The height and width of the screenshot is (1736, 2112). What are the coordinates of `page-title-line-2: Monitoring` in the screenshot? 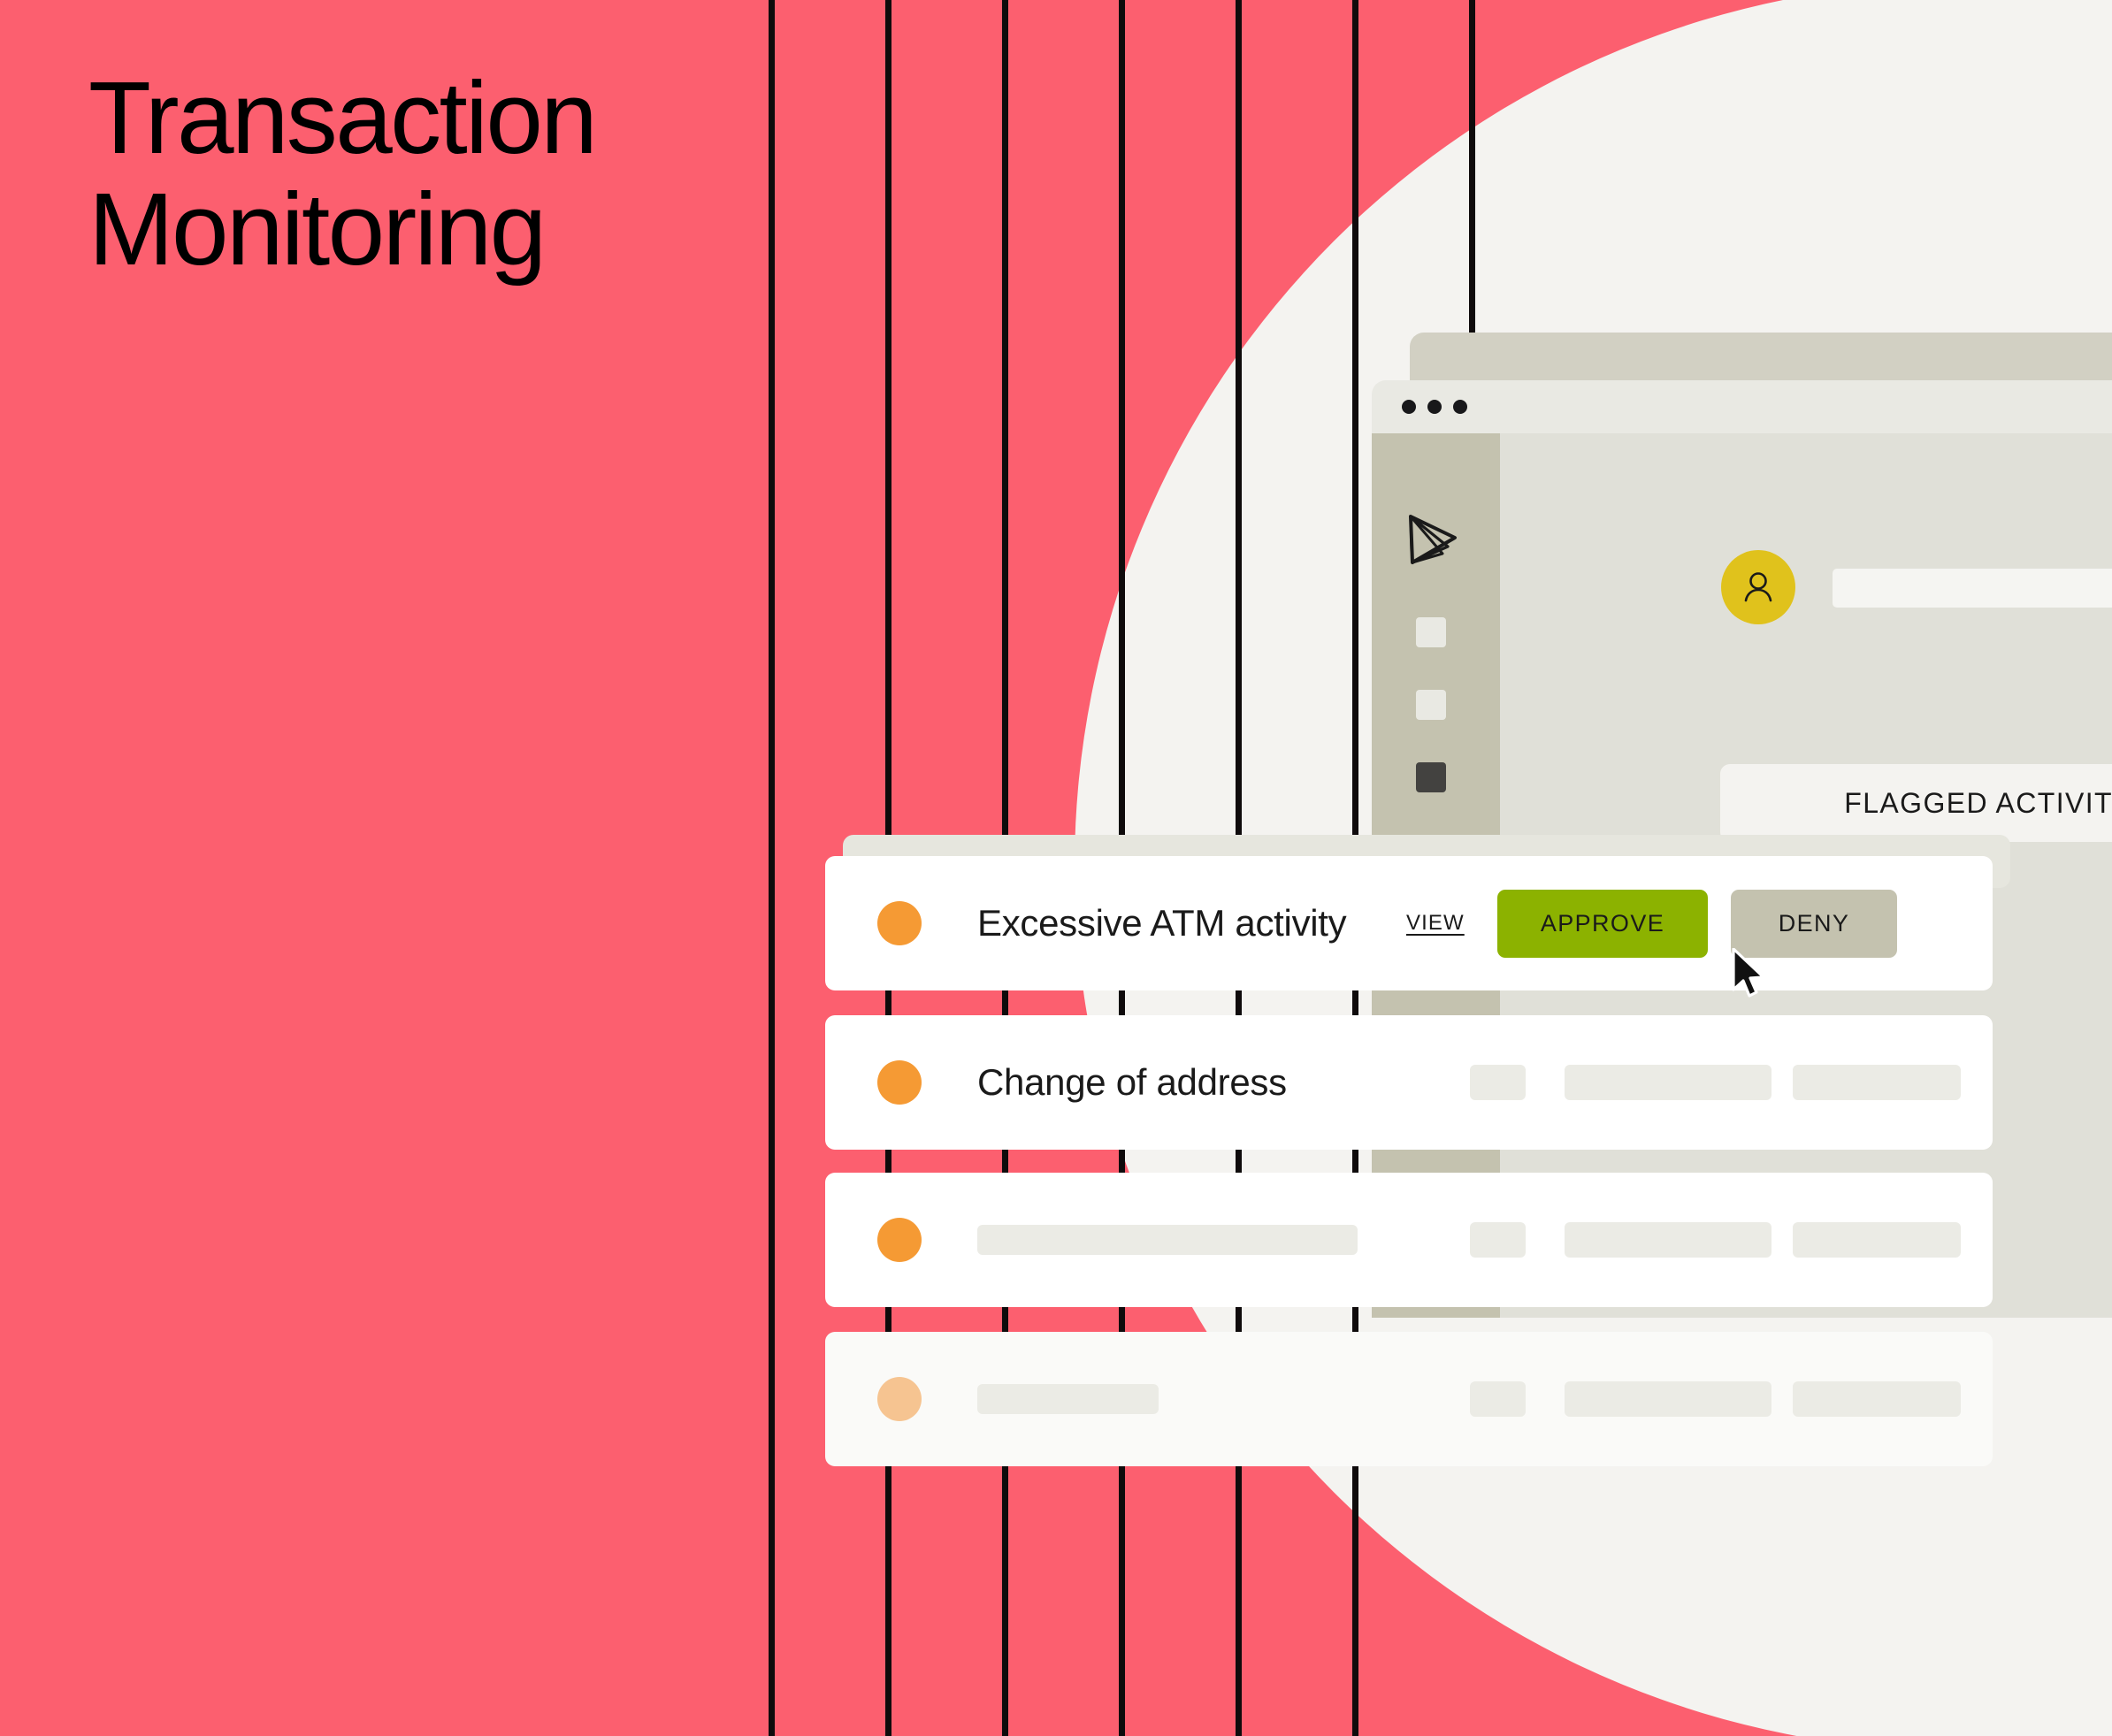 It's located at (317, 229).